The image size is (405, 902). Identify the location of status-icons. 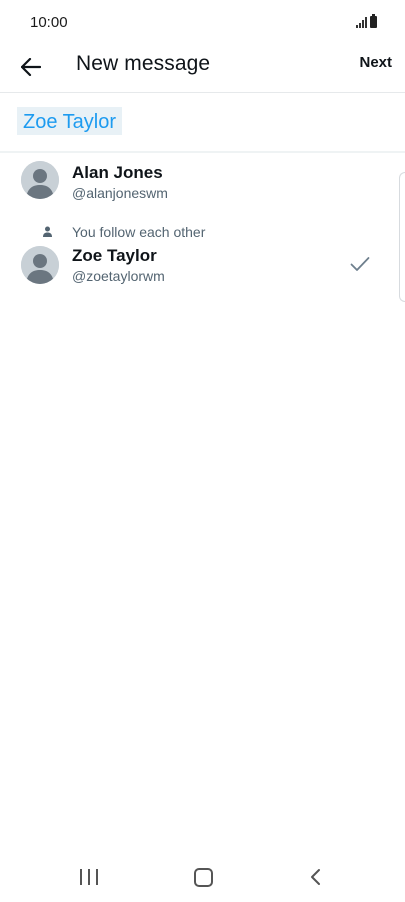
(366, 21).